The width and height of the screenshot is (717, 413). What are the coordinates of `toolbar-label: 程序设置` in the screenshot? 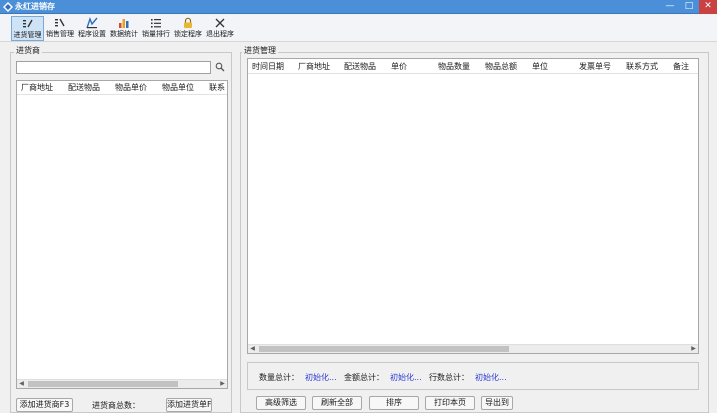 It's located at (92, 34).